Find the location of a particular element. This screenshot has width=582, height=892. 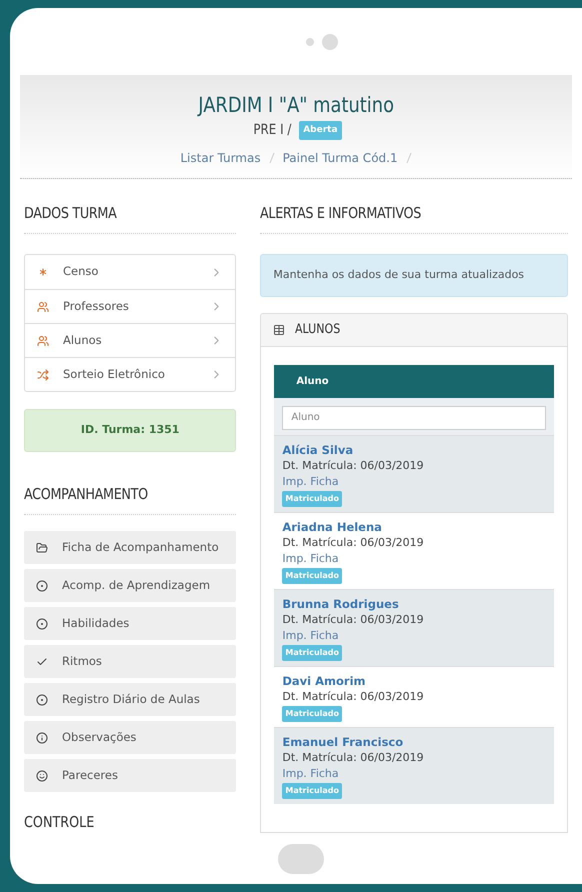

breadcrumb-link: Listar Turmas is located at coordinates (220, 158).